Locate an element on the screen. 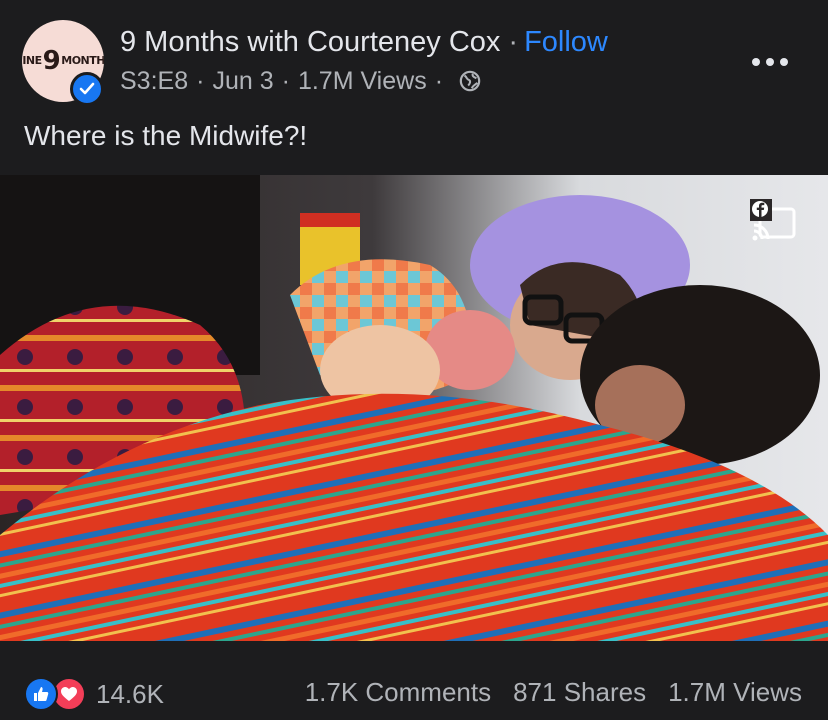  globe-icon is located at coordinates (470, 81).